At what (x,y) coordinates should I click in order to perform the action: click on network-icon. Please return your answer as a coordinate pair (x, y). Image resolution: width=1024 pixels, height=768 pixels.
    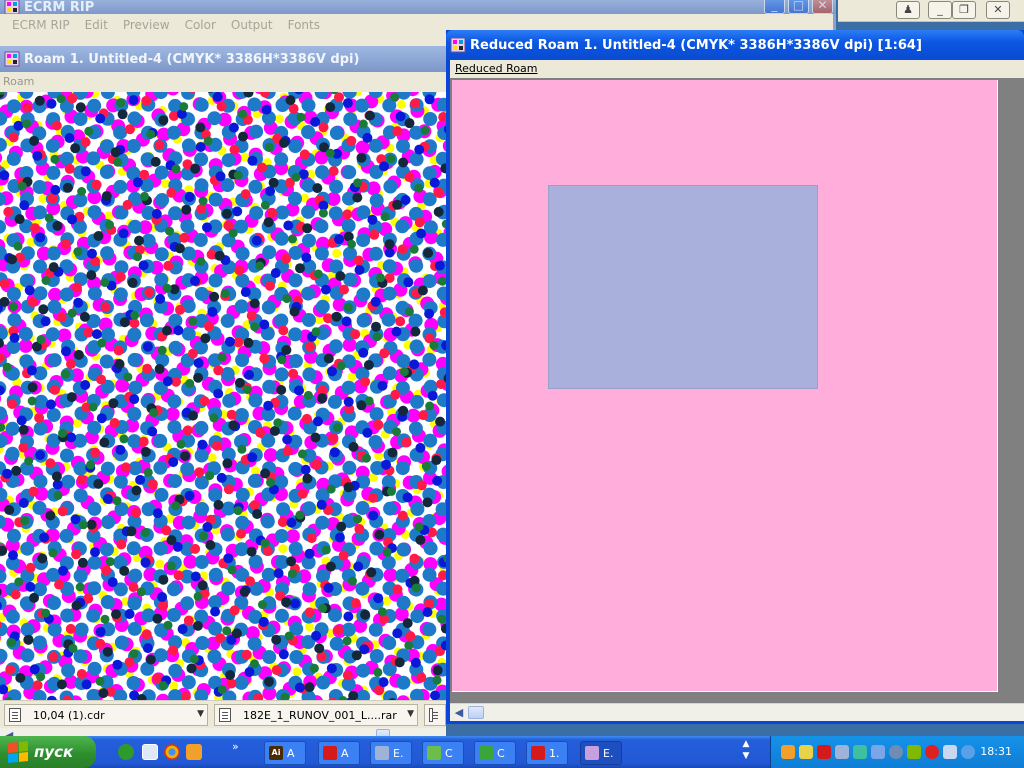
    Looking at the image, I should click on (878, 752).